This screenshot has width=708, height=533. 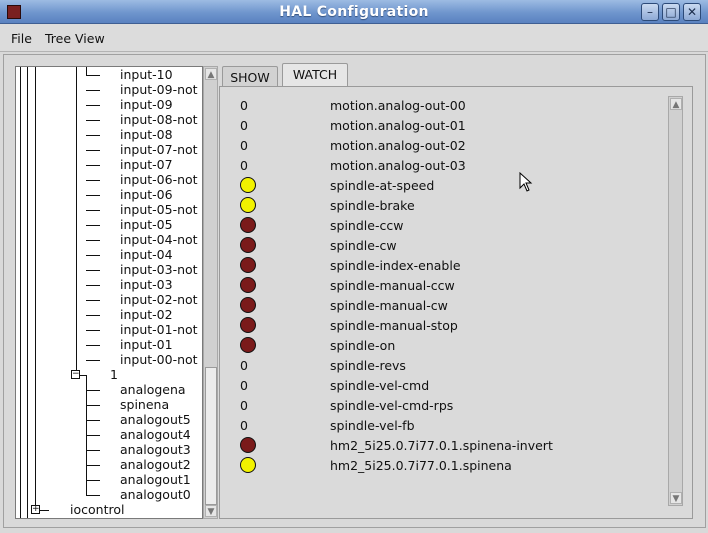 I want to click on watch-signal-name: motion.analog-out-03, so click(x=398, y=165).